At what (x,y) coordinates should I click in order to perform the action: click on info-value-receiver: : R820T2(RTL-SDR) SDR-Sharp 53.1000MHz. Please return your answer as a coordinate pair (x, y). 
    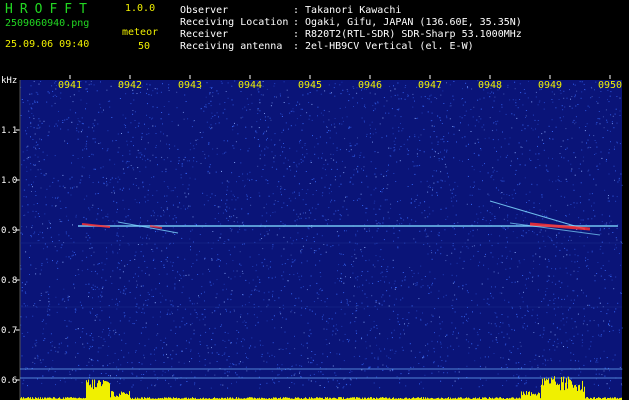
    Looking at the image, I should click on (407, 34).